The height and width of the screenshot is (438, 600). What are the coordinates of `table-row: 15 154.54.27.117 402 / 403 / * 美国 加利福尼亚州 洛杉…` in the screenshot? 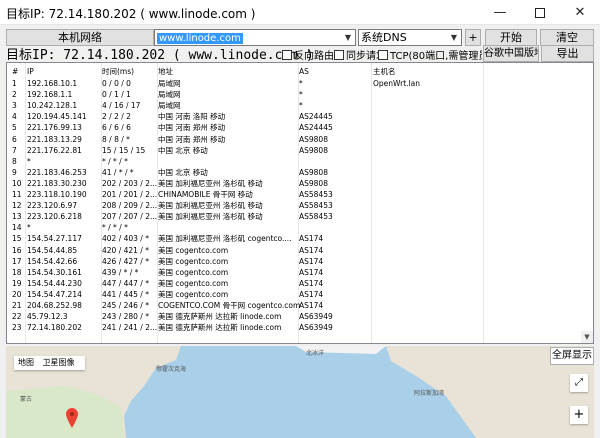 It's located at (300, 238).